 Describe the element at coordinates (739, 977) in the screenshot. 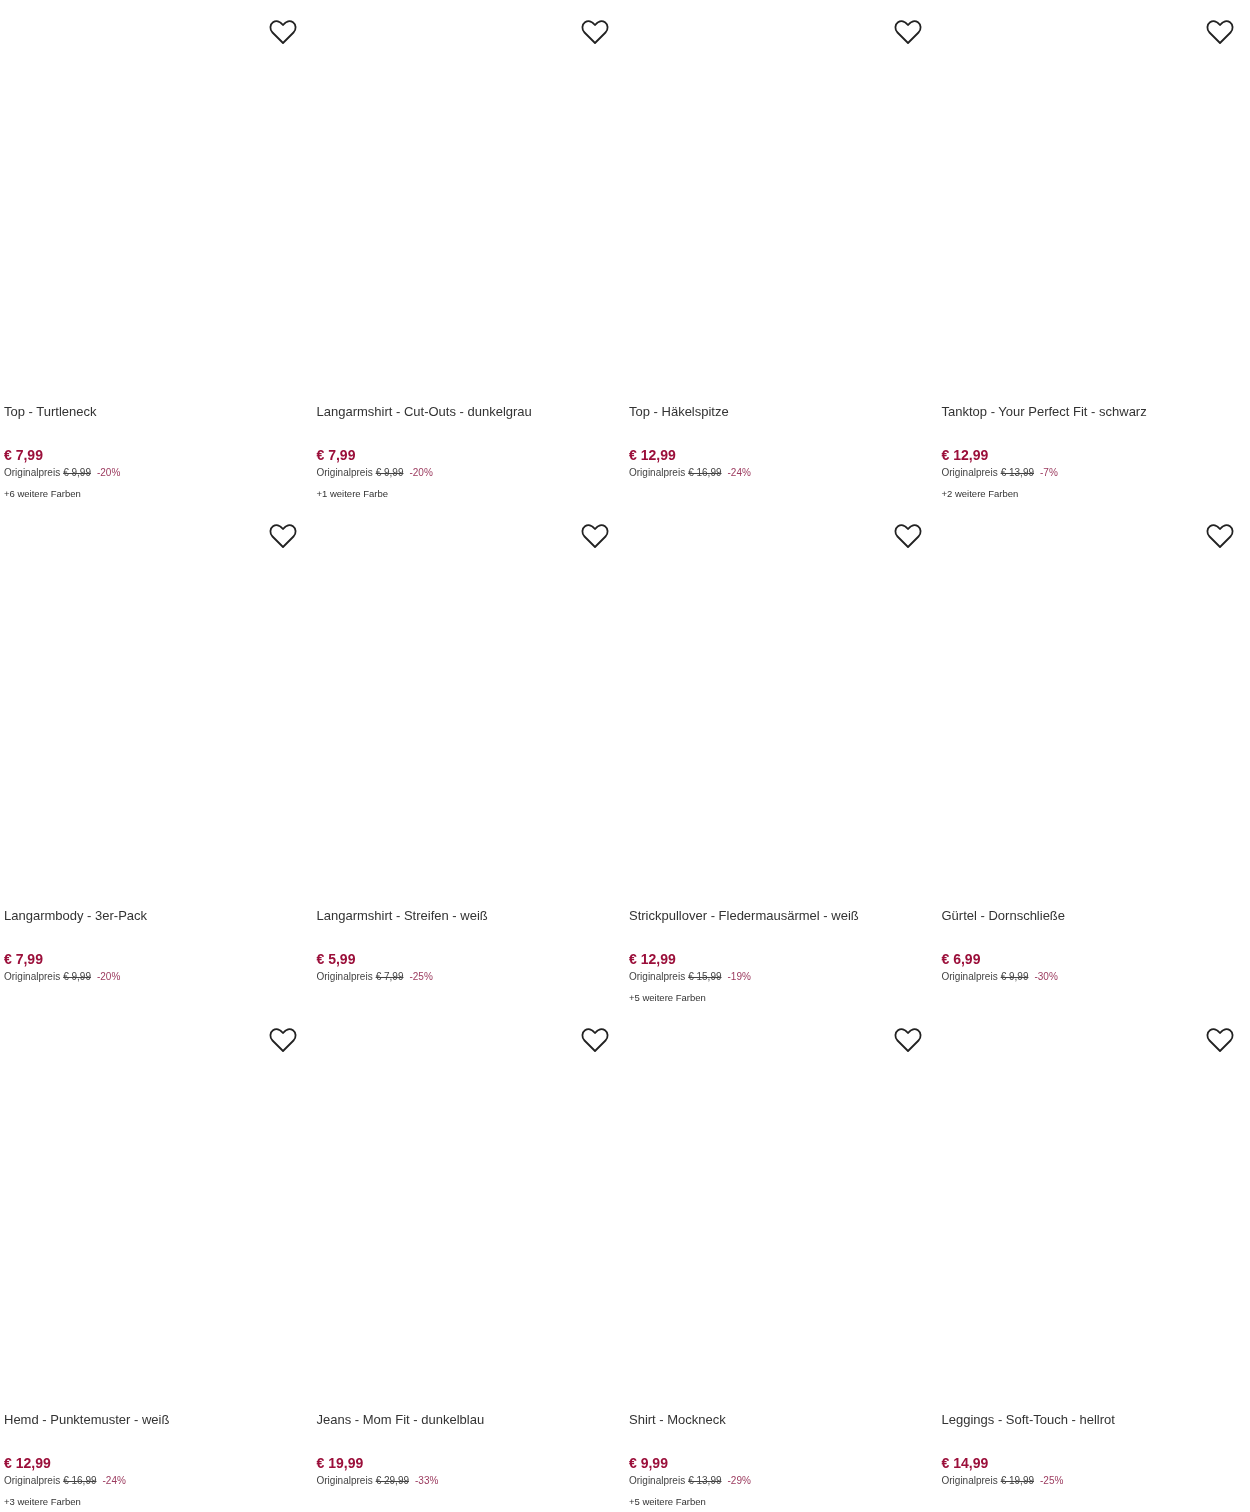

I see `discount-text: -19%` at that location.